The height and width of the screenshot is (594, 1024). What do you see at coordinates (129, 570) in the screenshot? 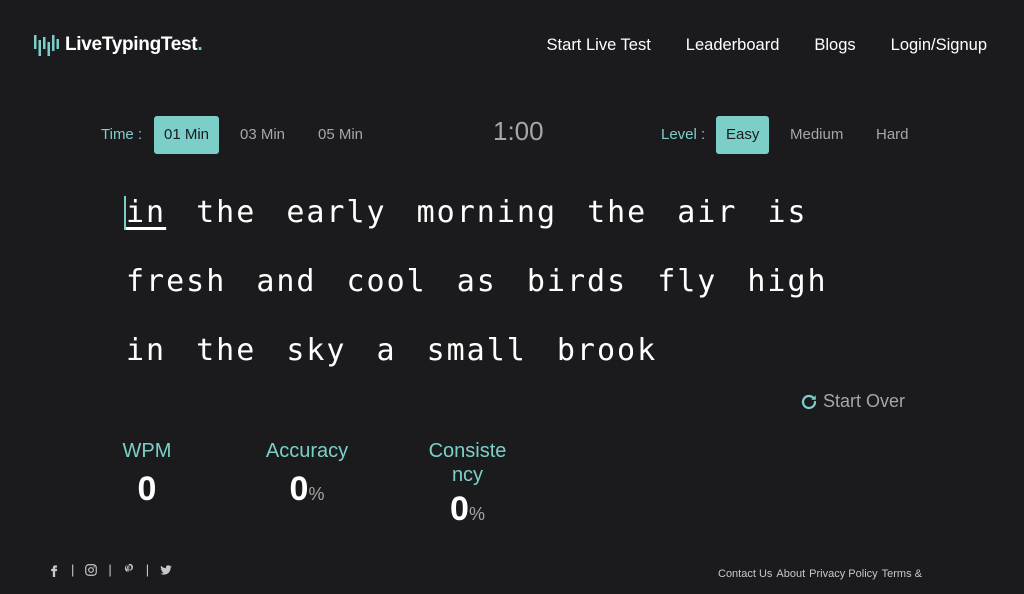
I see `pinterest-icon` at bounding box center [129, 570].